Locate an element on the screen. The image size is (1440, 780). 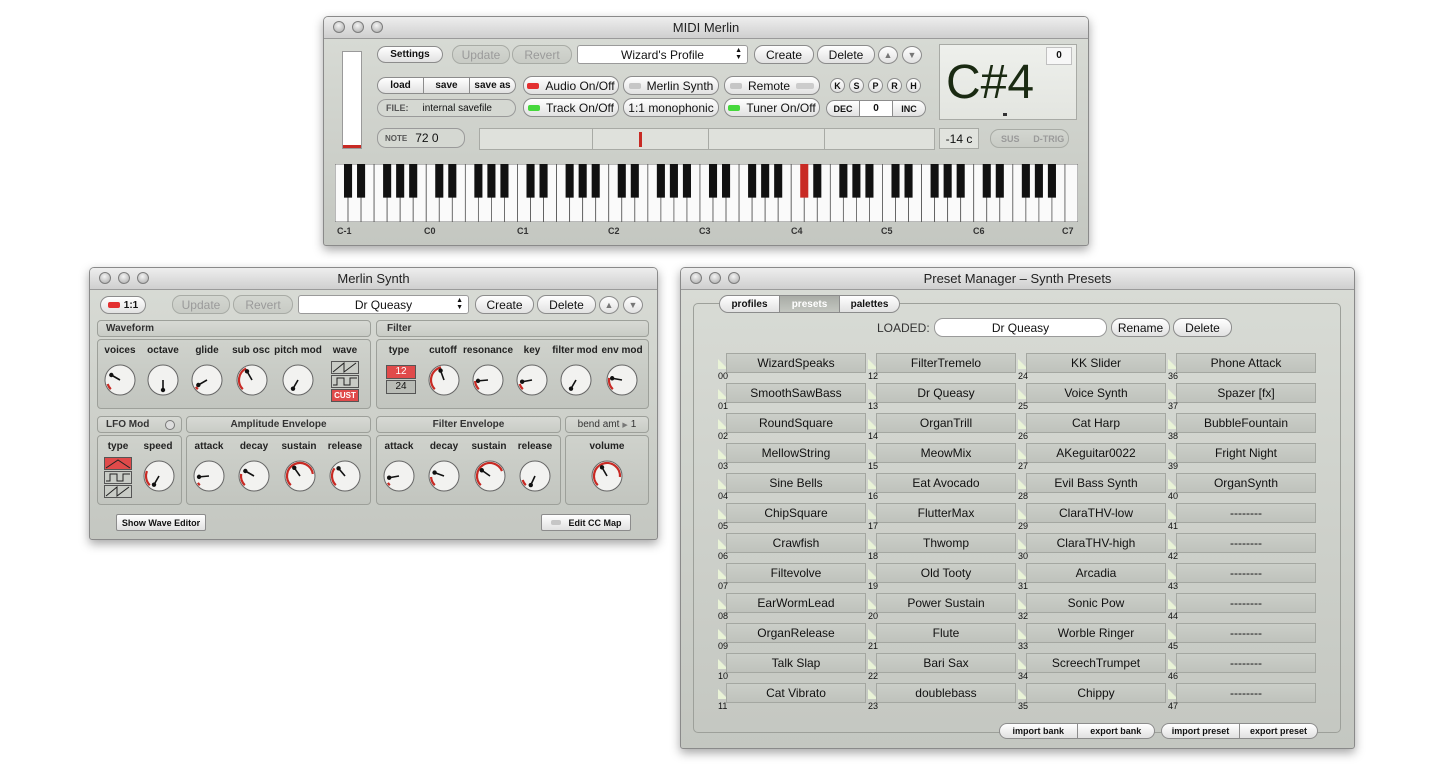
r-button: R is located at coordinates (894, 85).